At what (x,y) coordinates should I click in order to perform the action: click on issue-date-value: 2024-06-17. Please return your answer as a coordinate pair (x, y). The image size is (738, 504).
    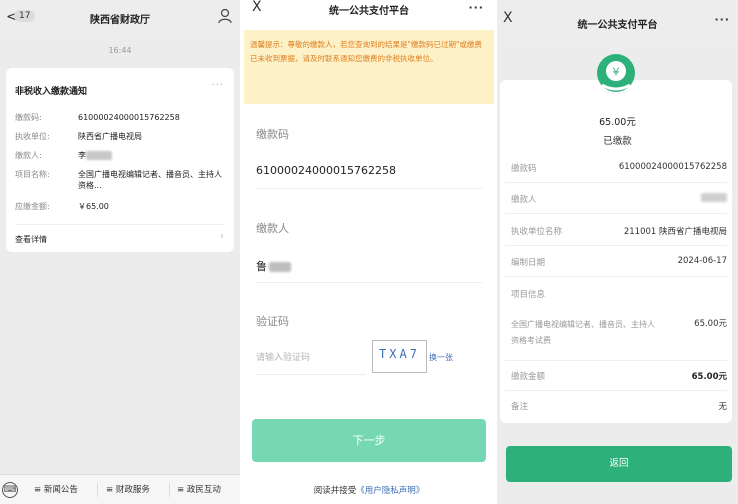
    Looking at the image, I should click on (702, 261).